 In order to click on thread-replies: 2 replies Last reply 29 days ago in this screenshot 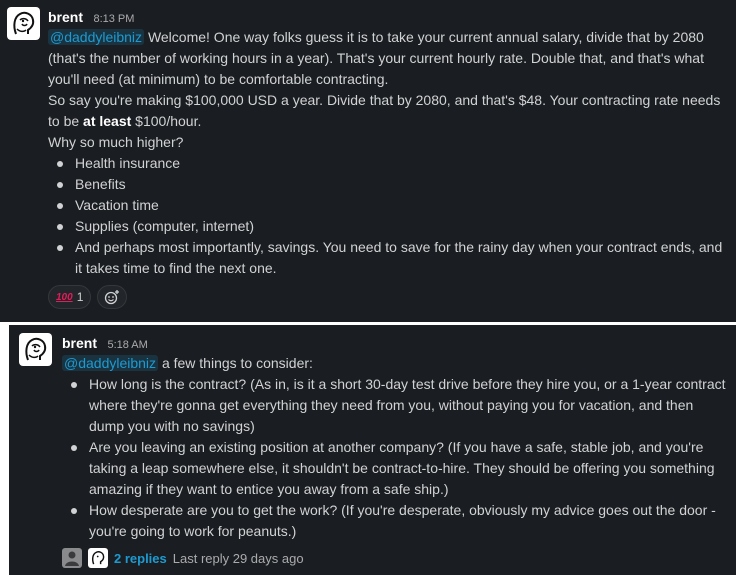, I will do `click(397, 558)`.